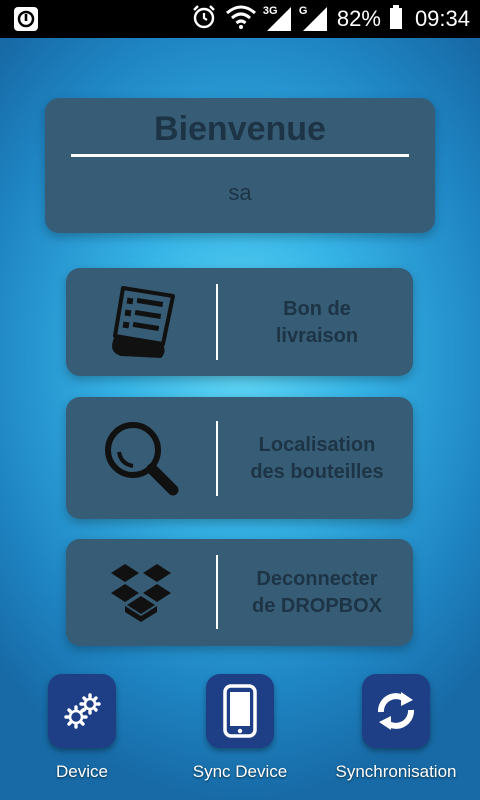 The image size is (480, 800). I want to click on sync-device-nav-button: Sync Device, so click(240, 728).